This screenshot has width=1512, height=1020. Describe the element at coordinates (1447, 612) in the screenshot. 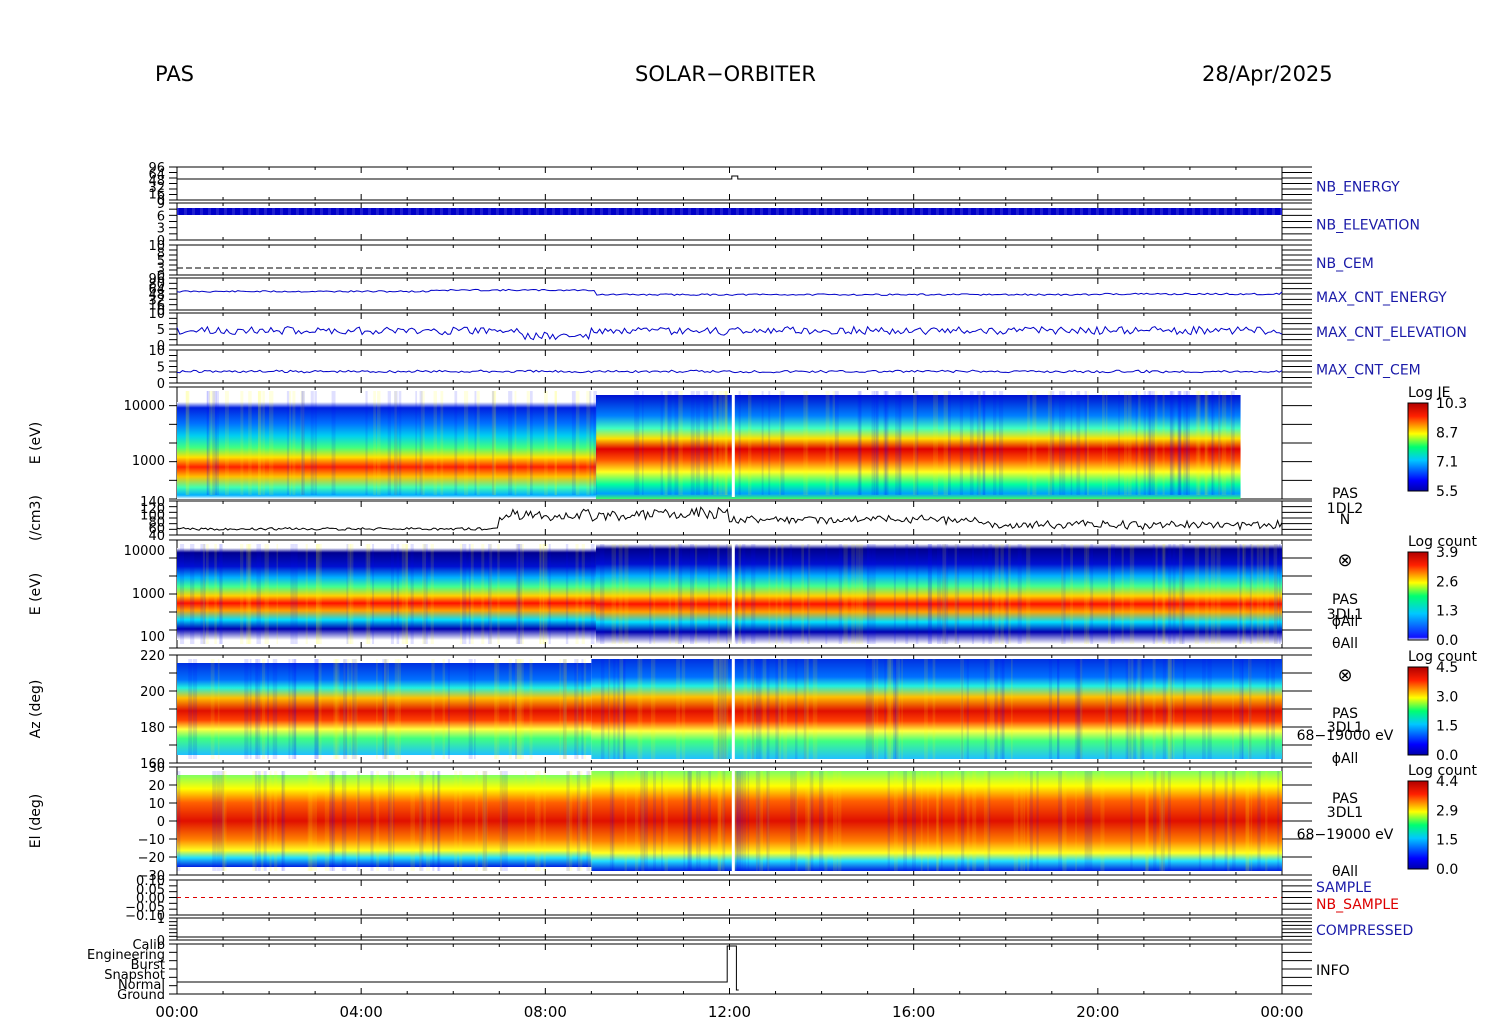

I see `colorbar-tick-count_energy: 1.3` at that location.